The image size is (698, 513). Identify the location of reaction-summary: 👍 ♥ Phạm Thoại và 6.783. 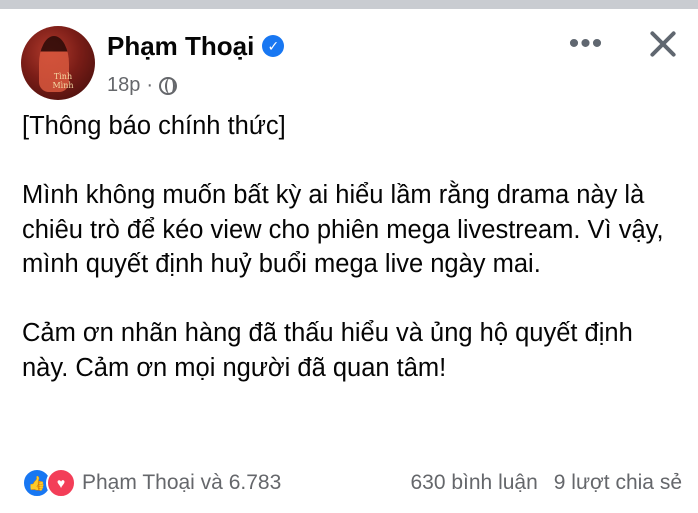
(151, 483).